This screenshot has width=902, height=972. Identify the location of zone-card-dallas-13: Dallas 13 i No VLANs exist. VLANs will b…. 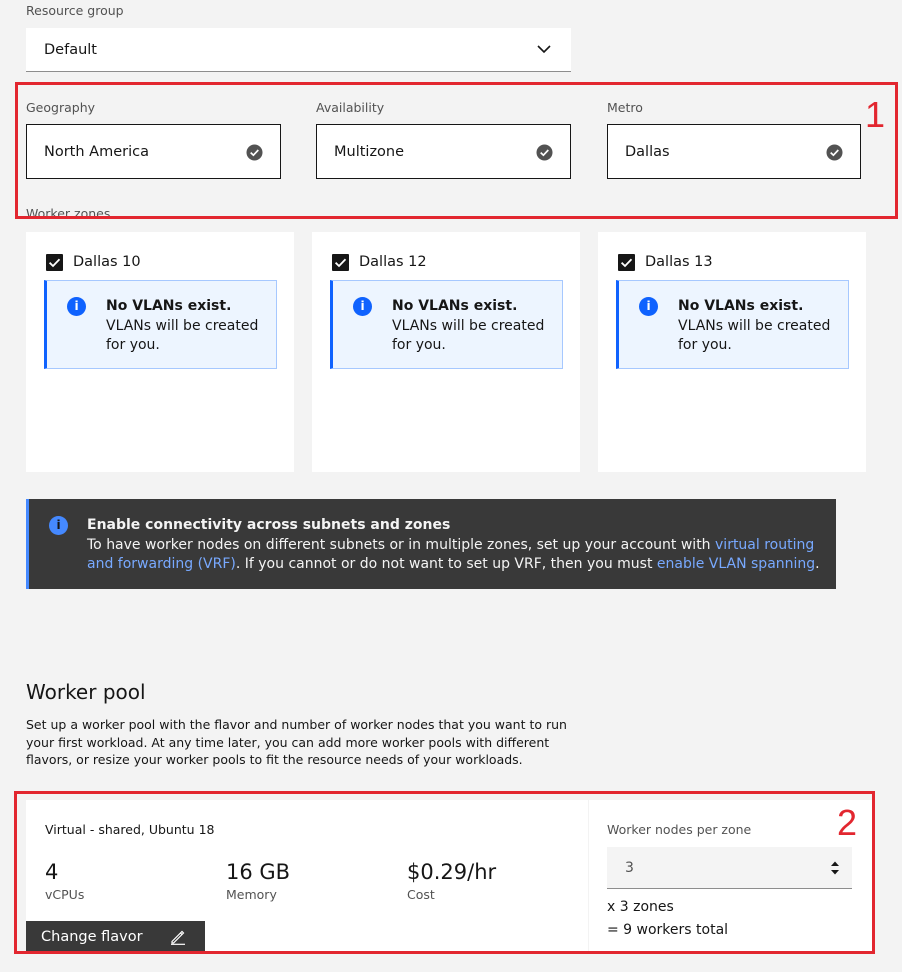
(732, 352).